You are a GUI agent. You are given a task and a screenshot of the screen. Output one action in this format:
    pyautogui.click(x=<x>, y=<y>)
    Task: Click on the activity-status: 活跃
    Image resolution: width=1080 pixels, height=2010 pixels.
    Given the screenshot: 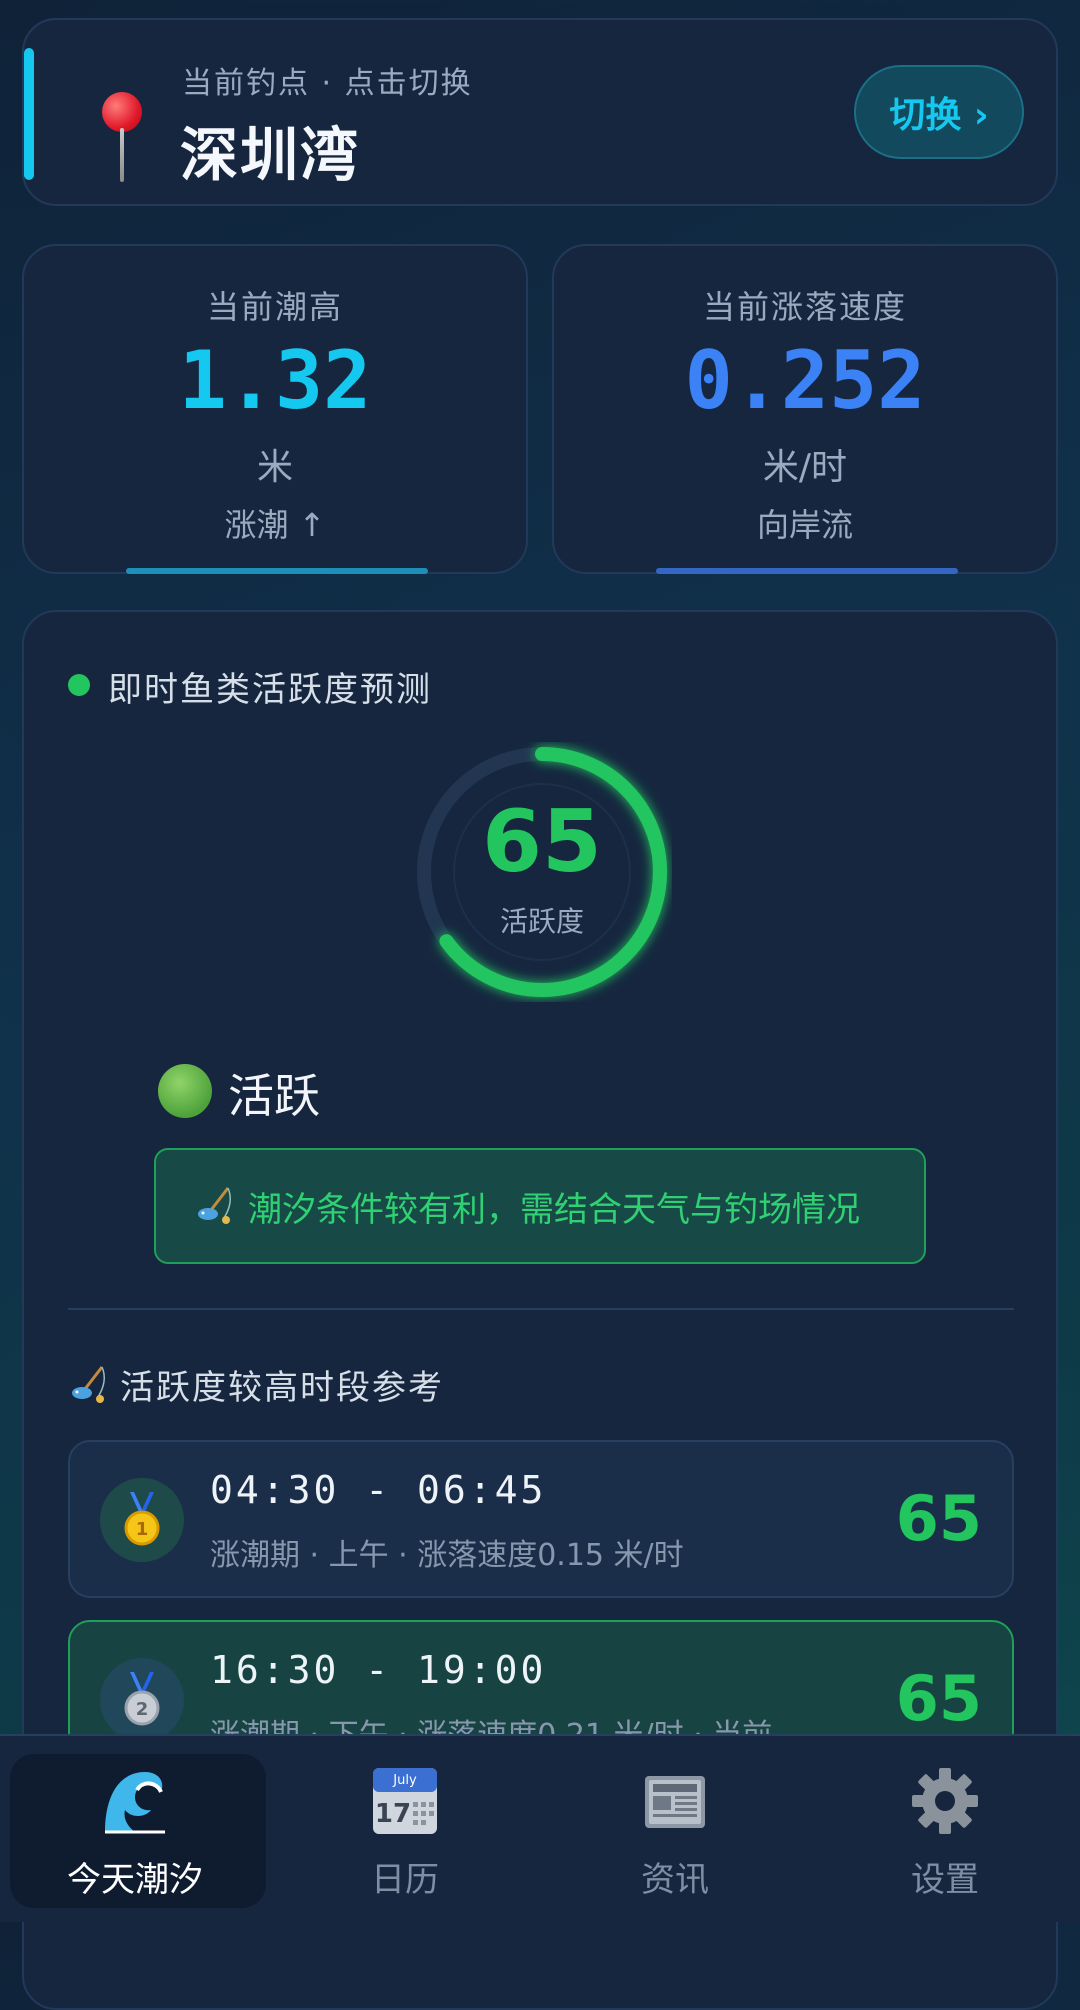 What is the action you would take?
    pyautogui.click(x=274, y=1096)
    